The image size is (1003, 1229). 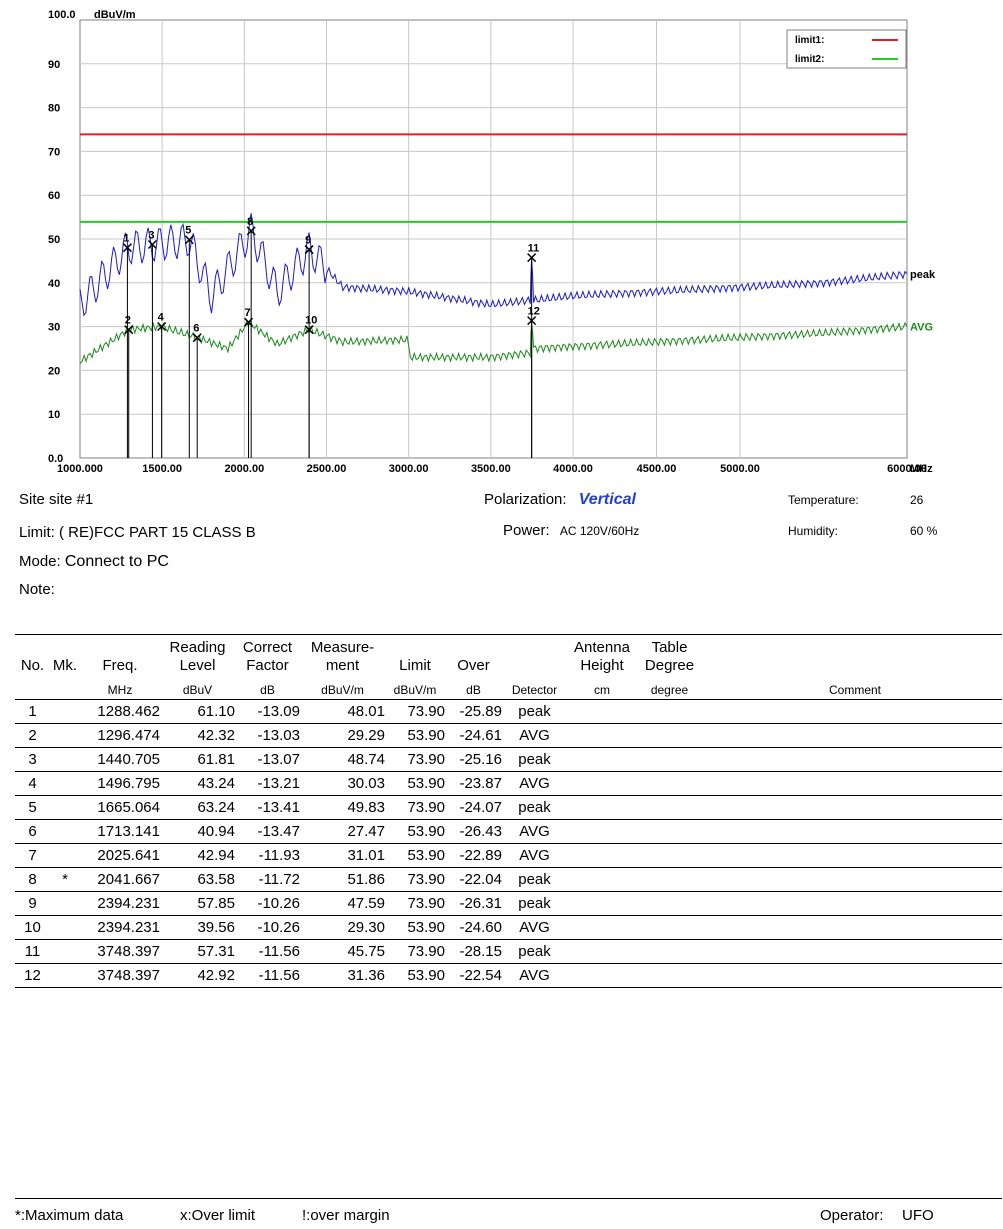 I want to click on mode-value: Connect to PC, so click(x=116, y=561).